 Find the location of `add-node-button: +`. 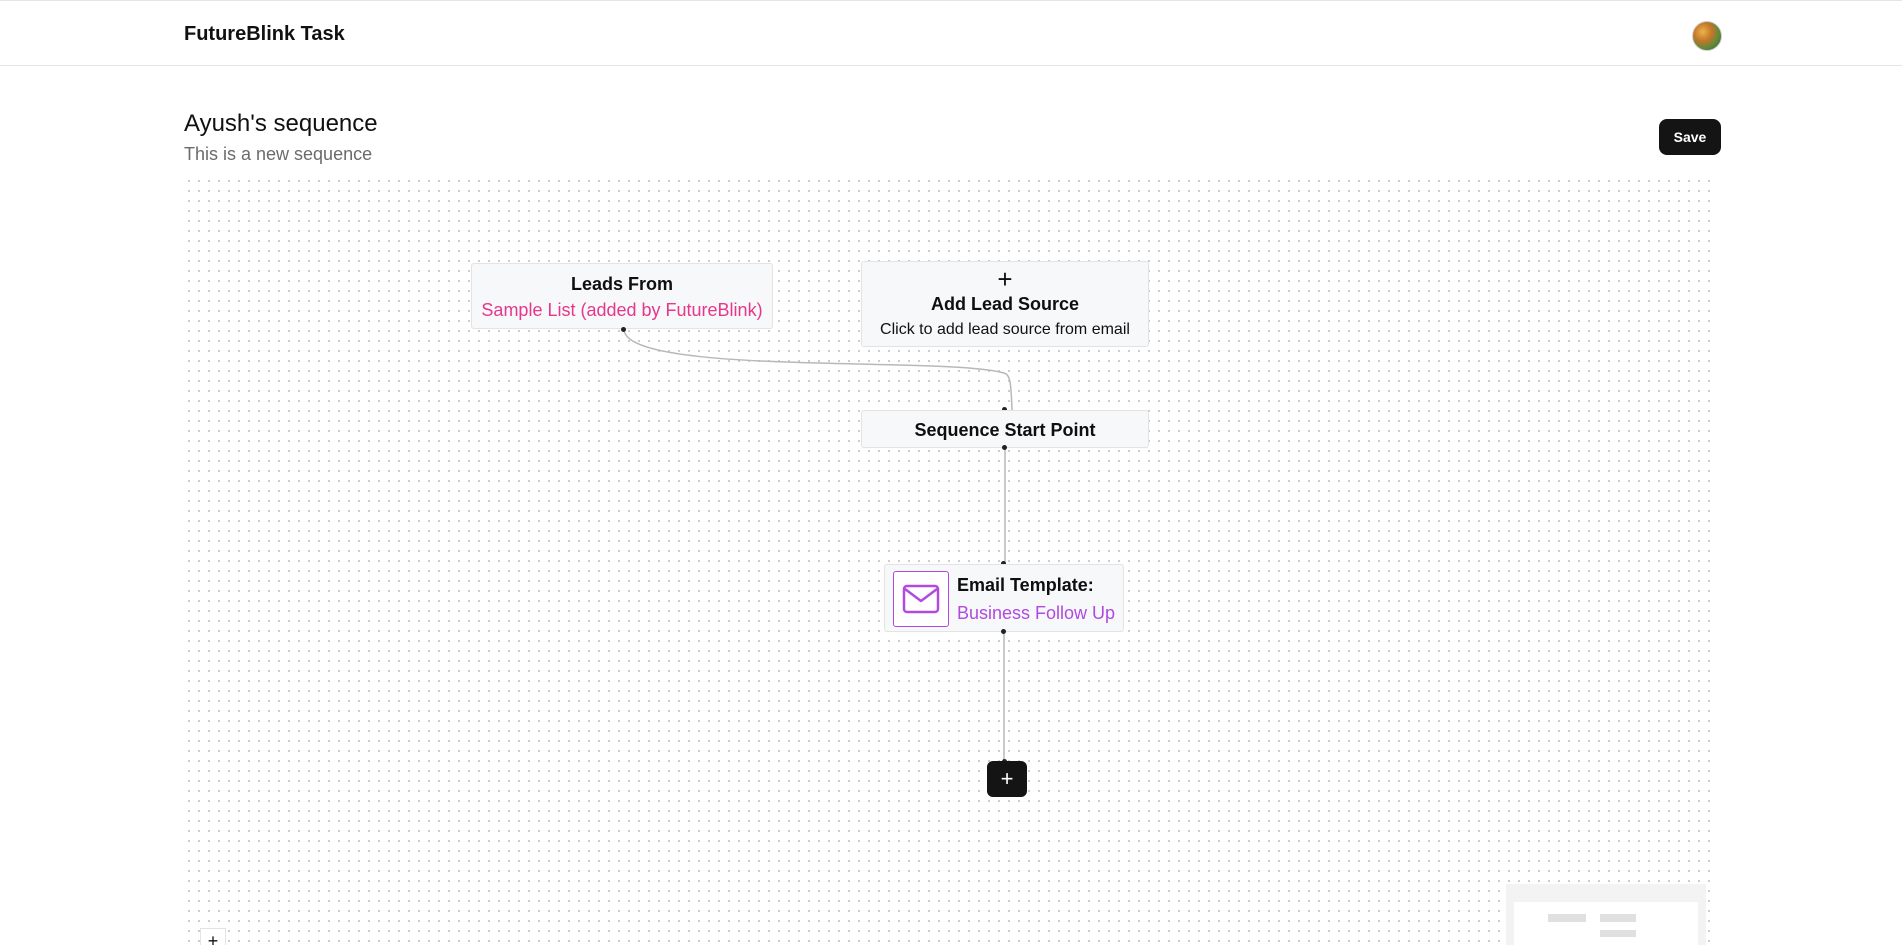

add-node-button: + is located at coordinates (1007, 779).